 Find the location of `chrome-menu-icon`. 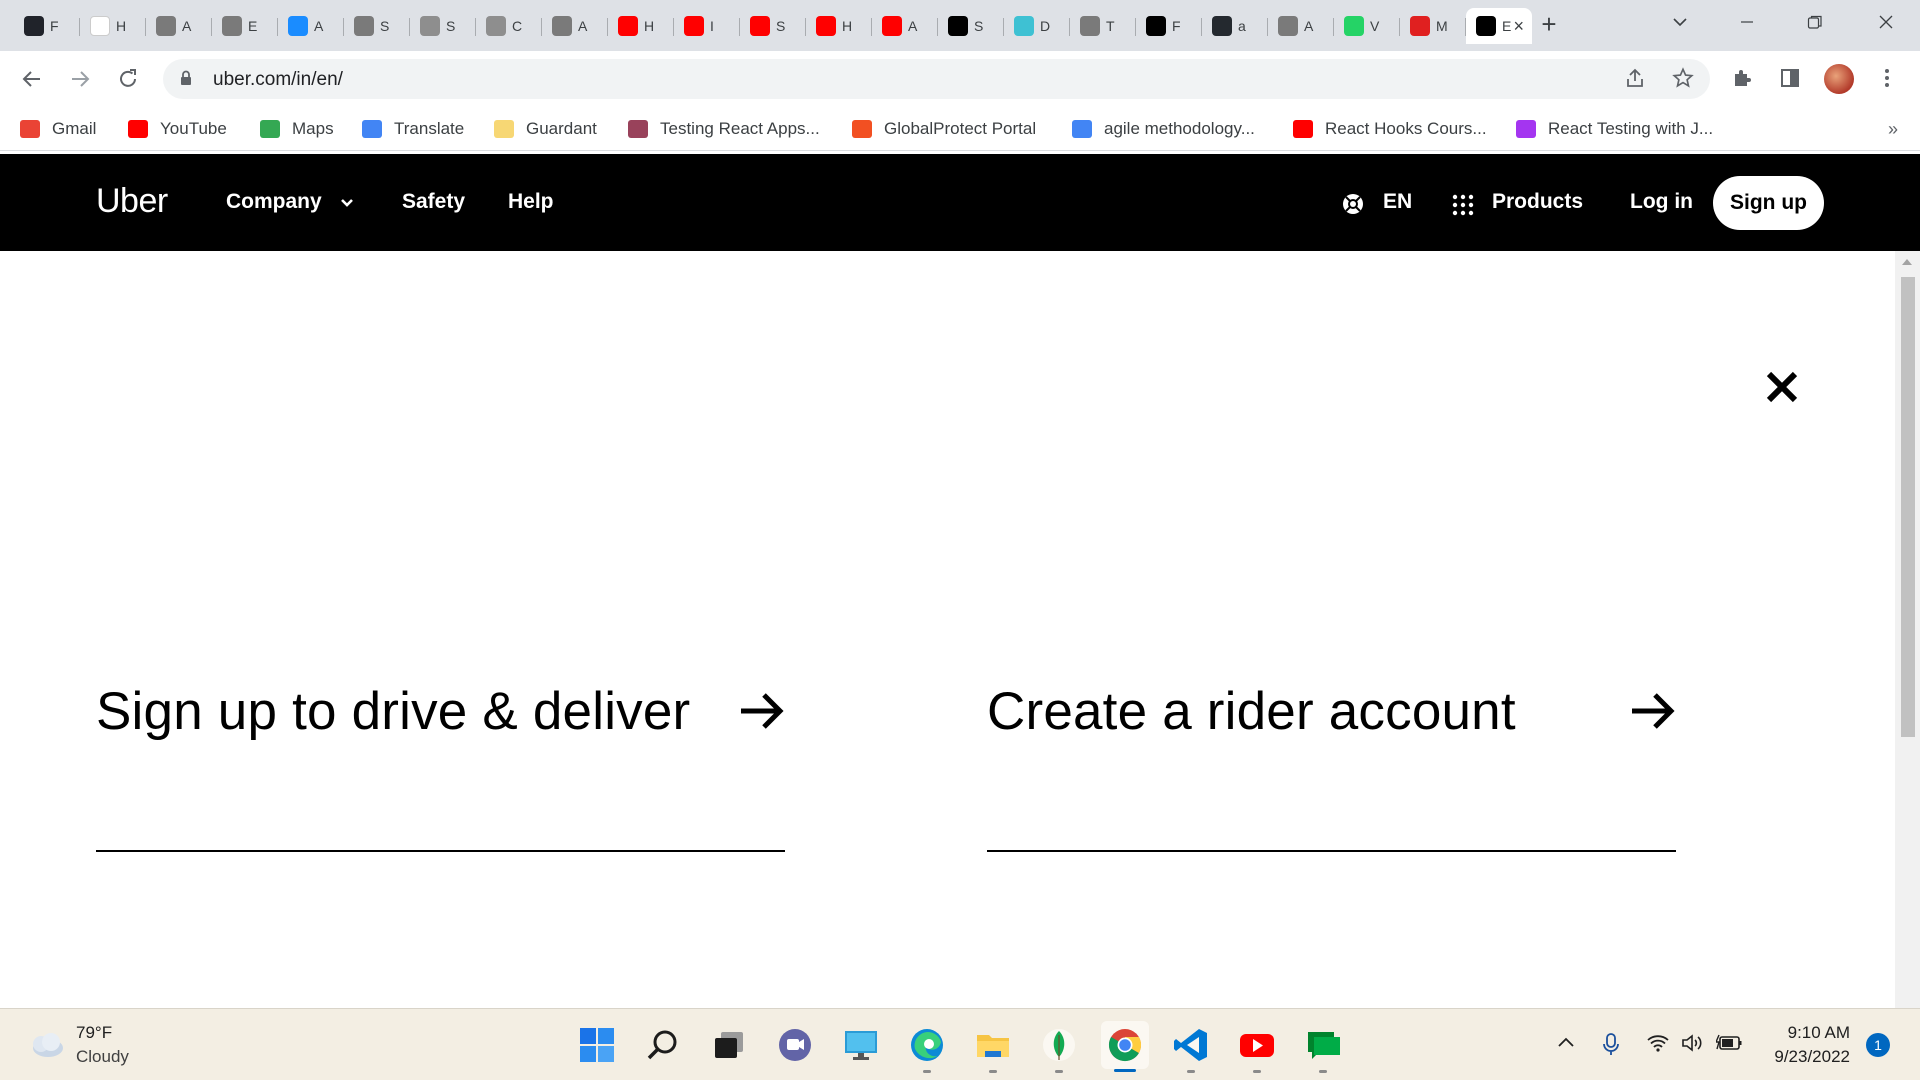

chrome-menu-icon is located at coordinates (1887, 78).